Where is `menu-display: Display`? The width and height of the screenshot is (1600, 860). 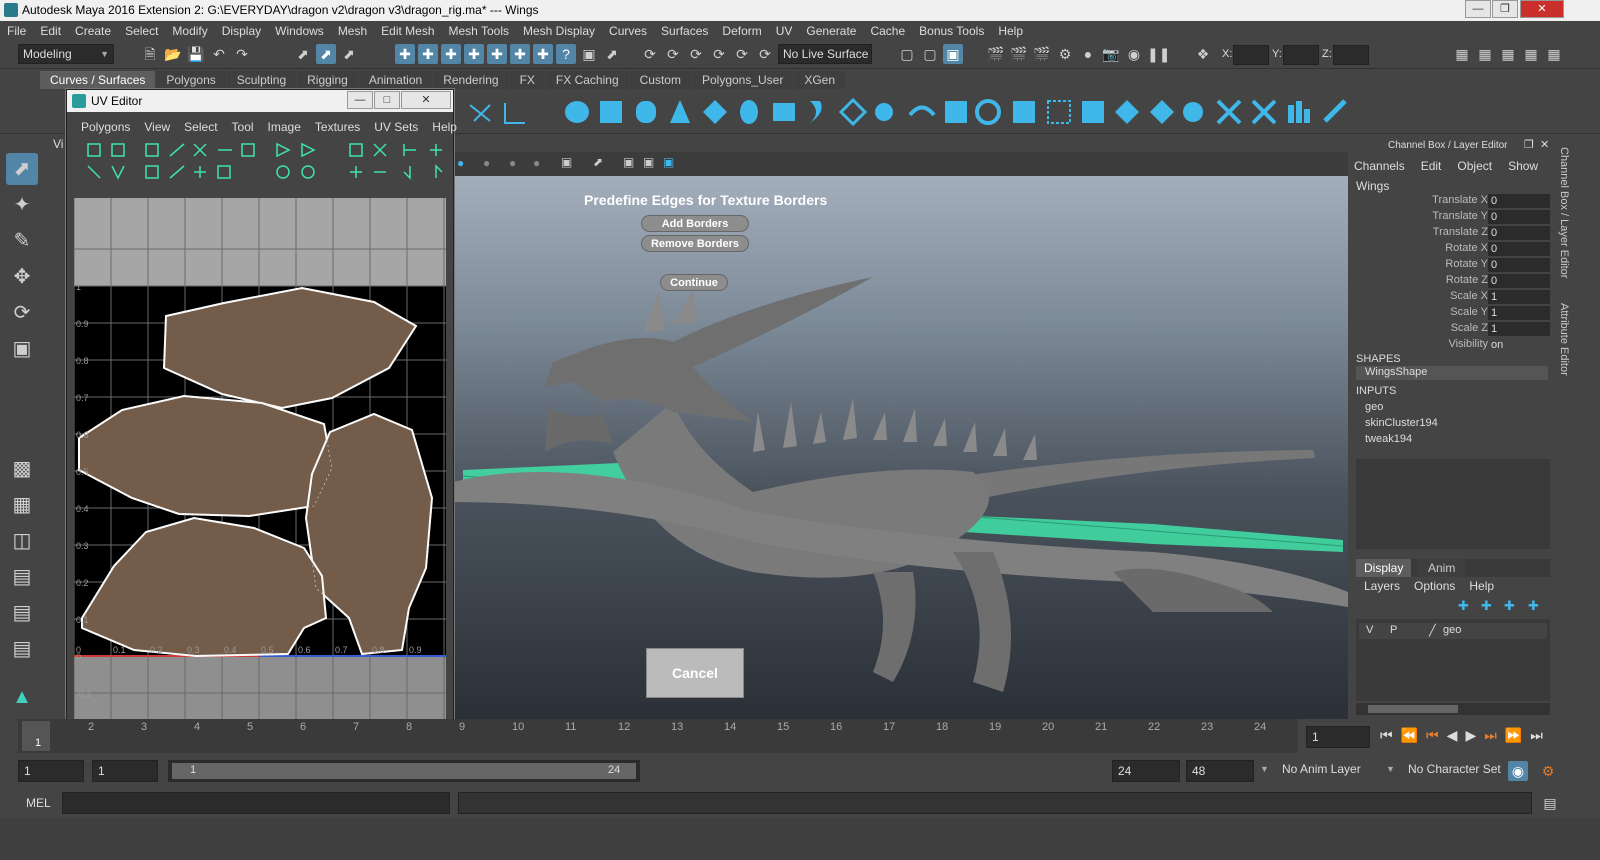
menu-display: Display is located at coordinates (241, 31).